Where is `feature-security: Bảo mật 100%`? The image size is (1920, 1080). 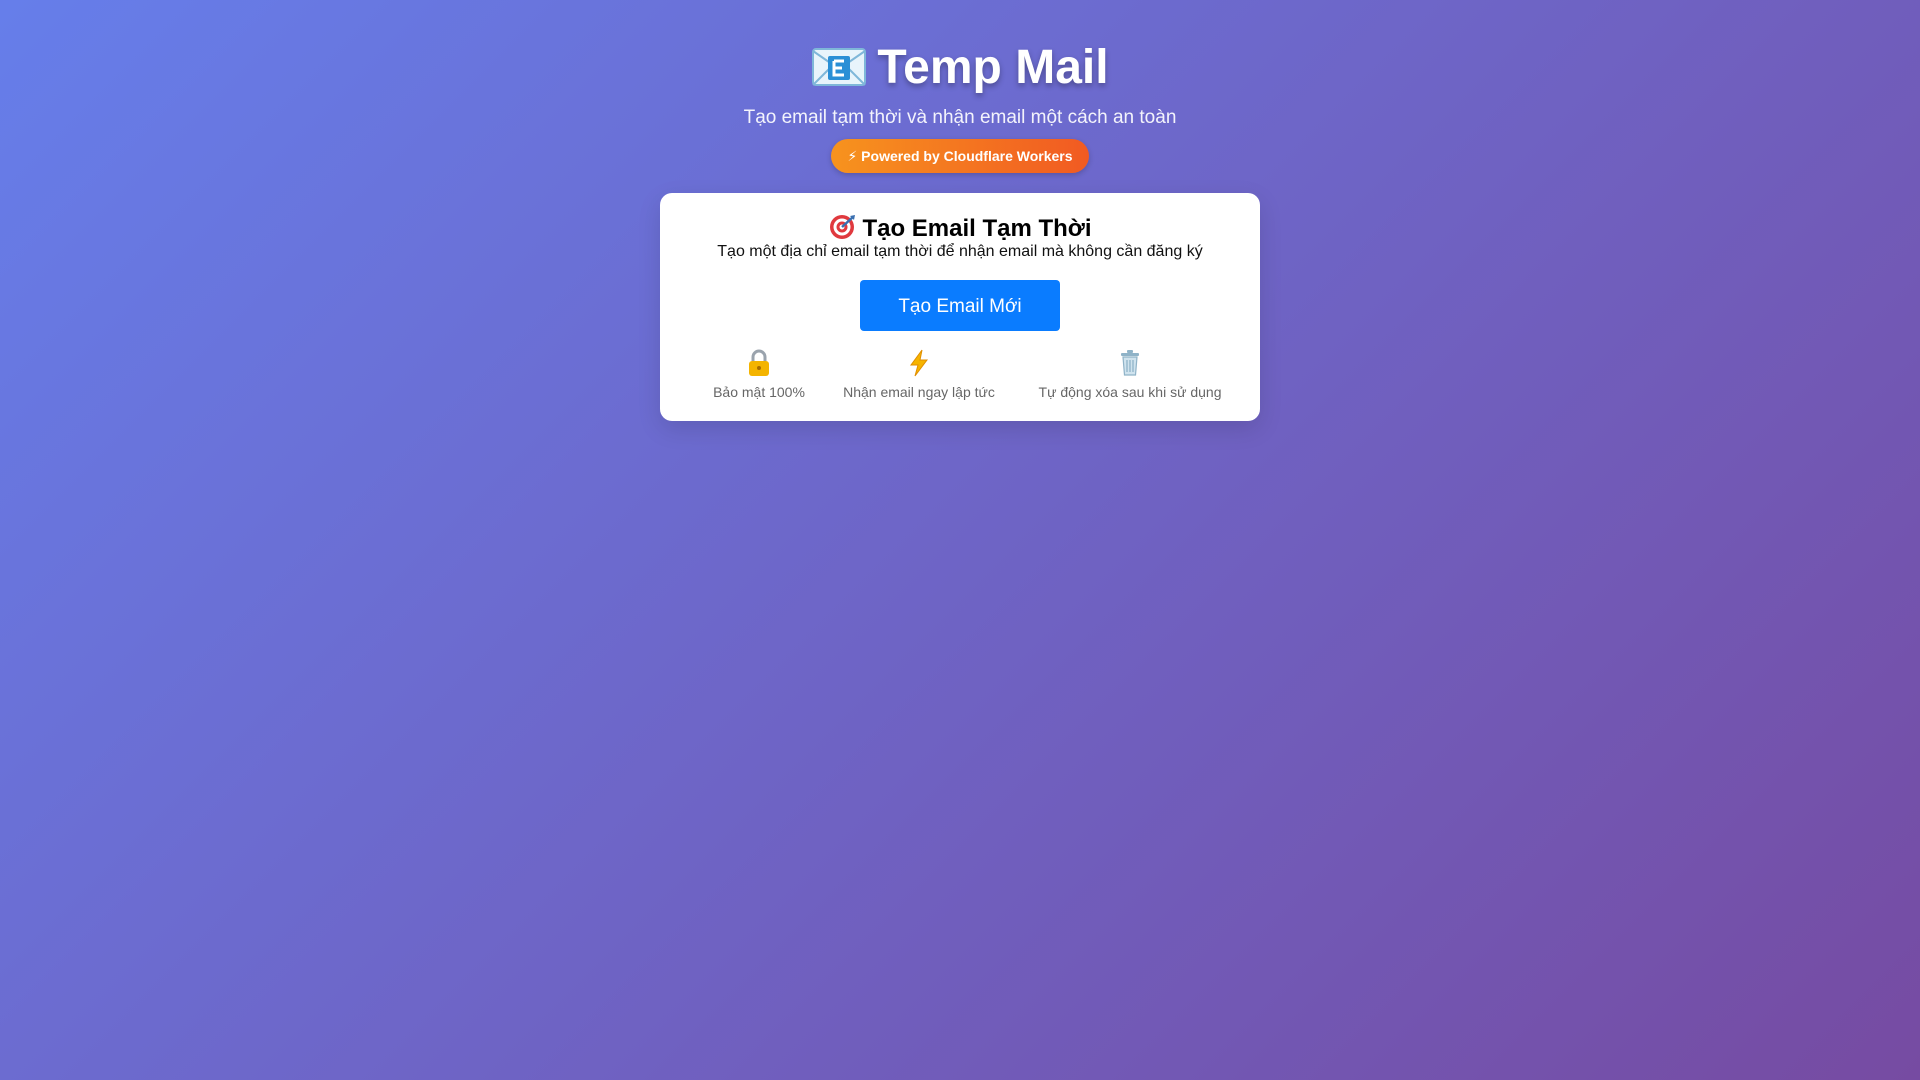
feature-security: Bảo mật 100% is located at coordinates (759, 375).